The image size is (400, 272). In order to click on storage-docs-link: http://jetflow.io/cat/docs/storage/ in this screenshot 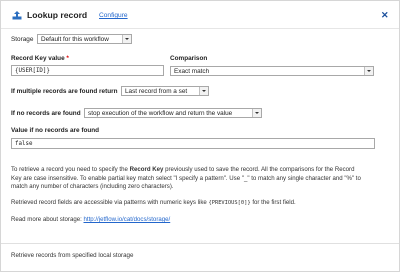, I will do `click(127, 219)`.